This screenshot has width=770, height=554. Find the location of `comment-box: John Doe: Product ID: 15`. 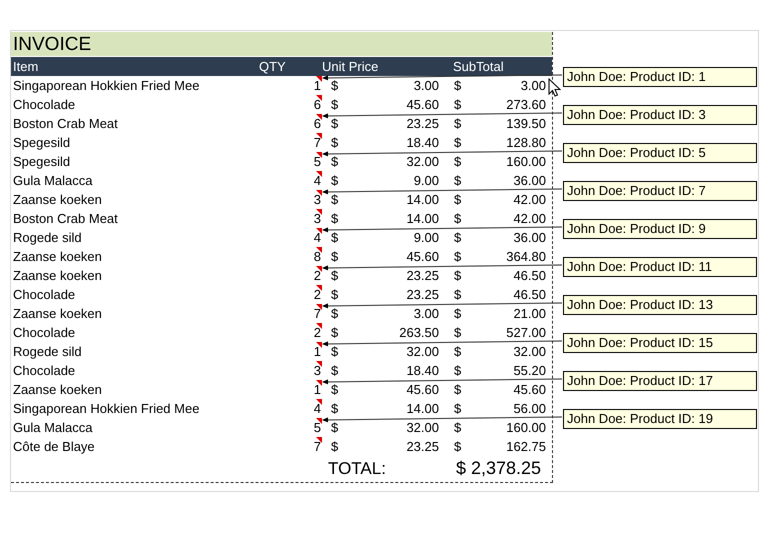

comment-box: John Doe: Product ID: 15 is located at coordinates (660, 343).